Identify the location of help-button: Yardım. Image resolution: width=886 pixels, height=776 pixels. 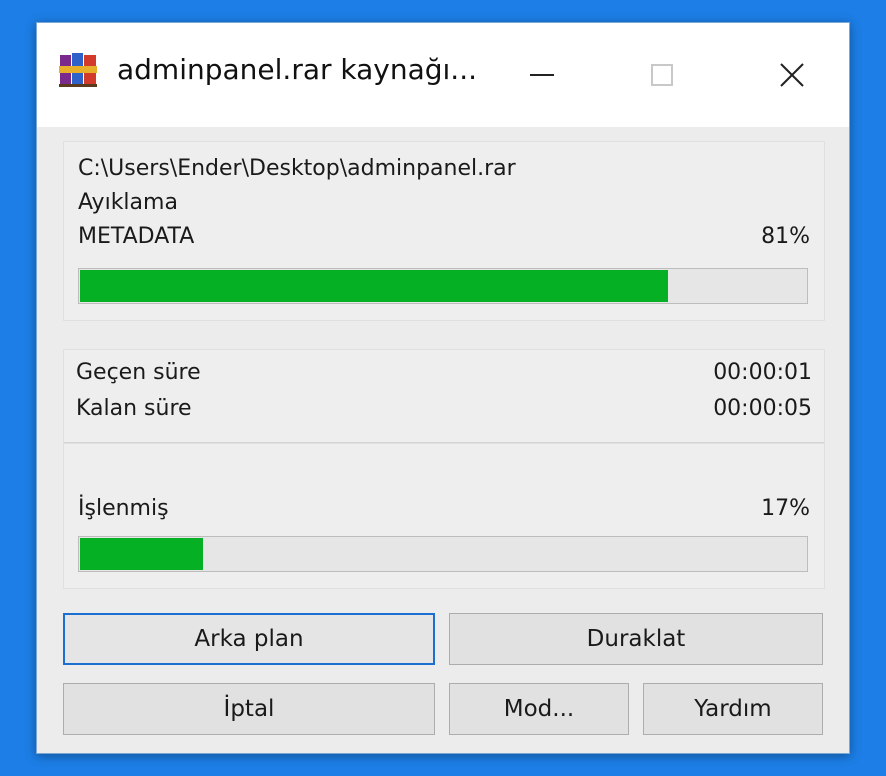
(733, 709).